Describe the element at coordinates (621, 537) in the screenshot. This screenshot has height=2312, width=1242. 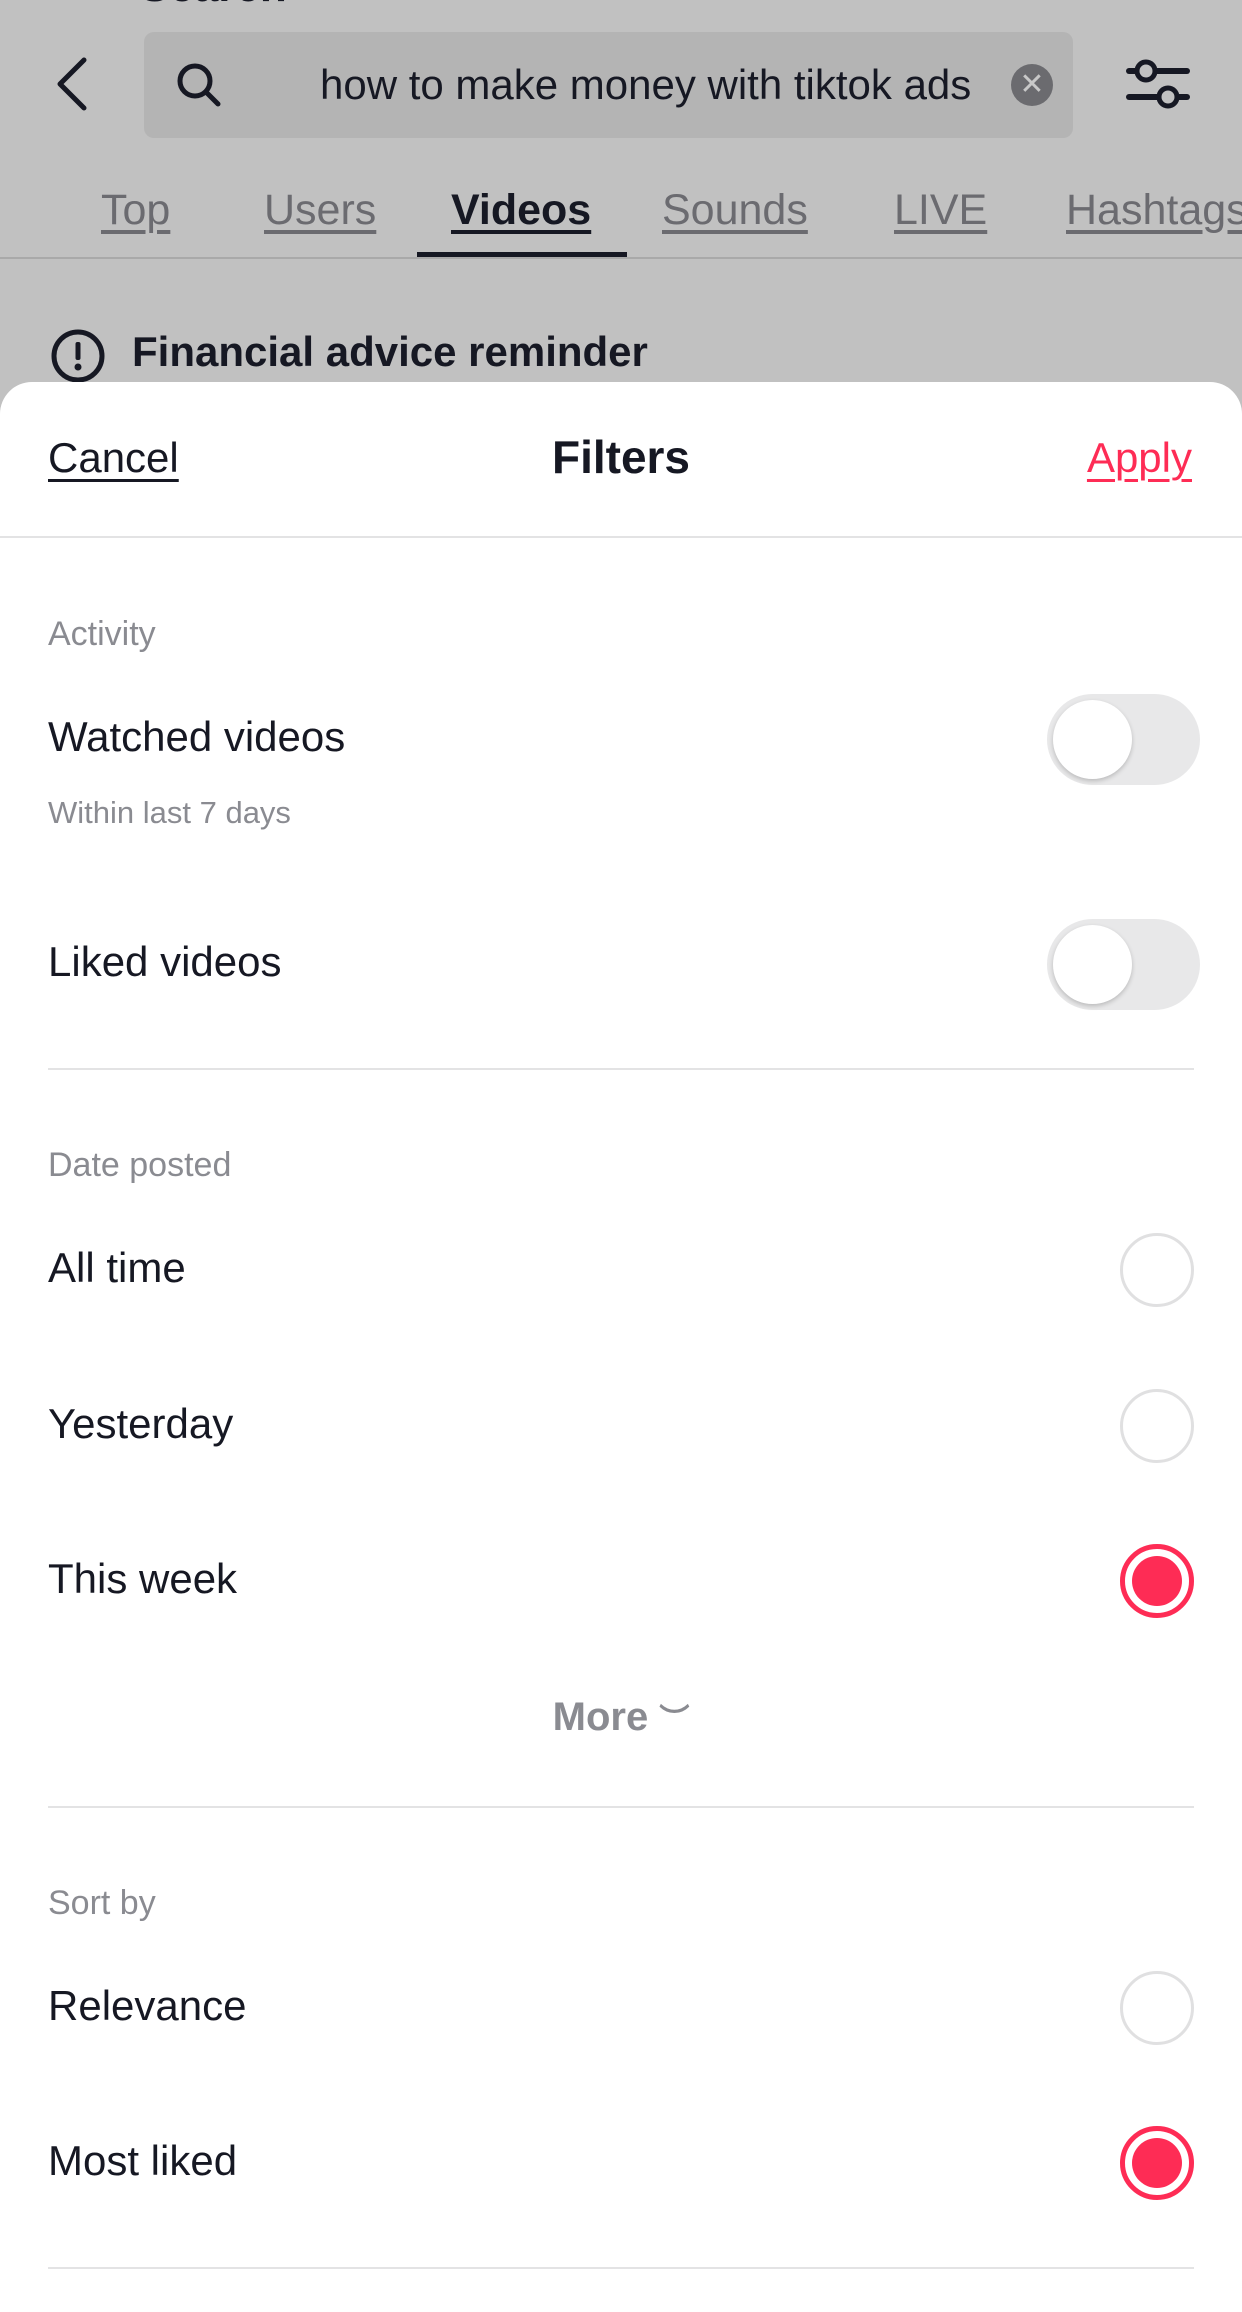
I see `header-divider` at that location.